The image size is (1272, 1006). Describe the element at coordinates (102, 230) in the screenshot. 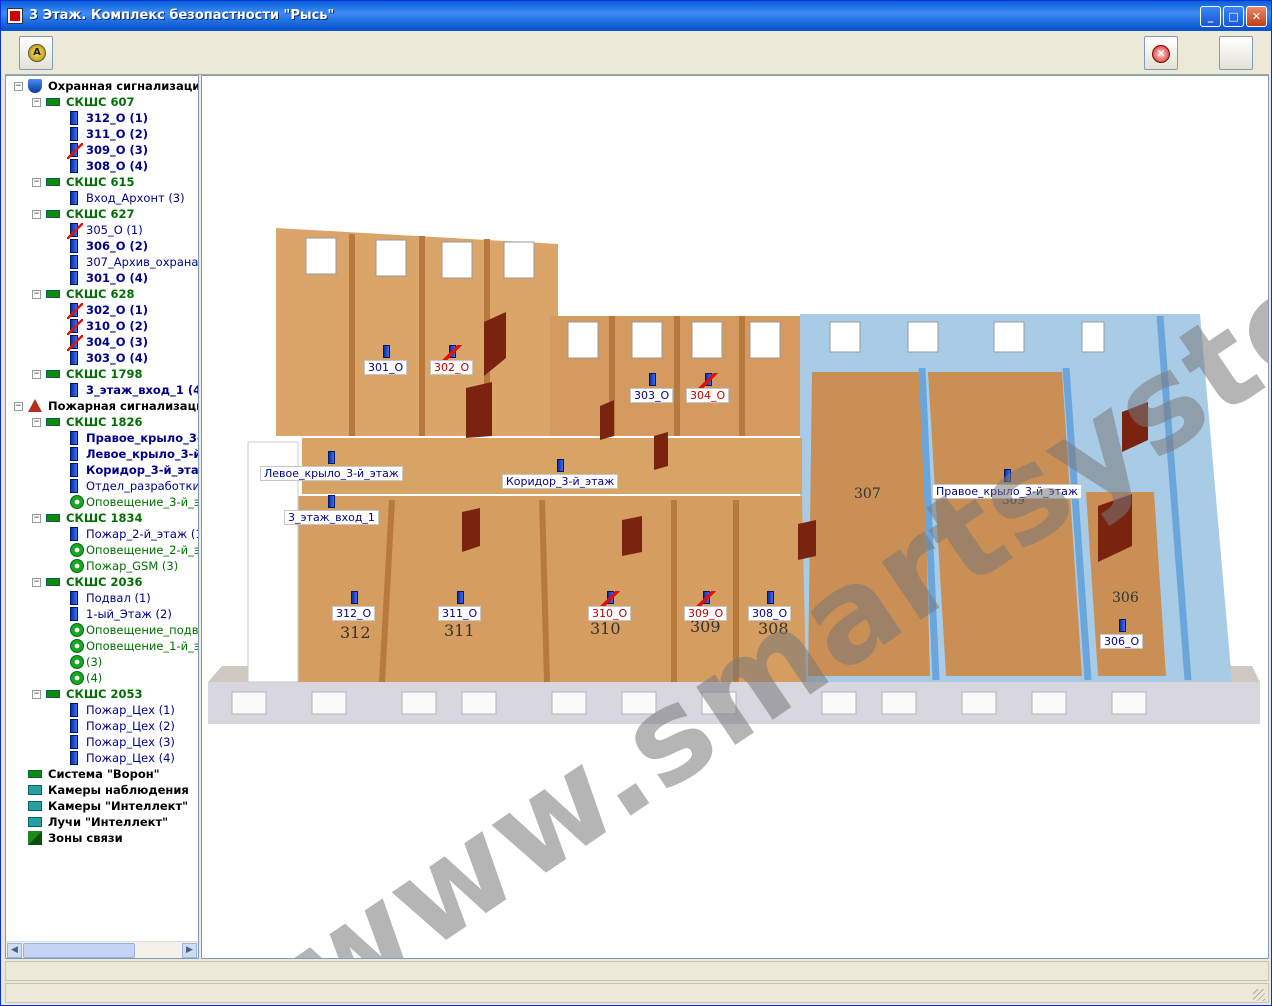

I see `tree-node: 305_О (1)` at that location.